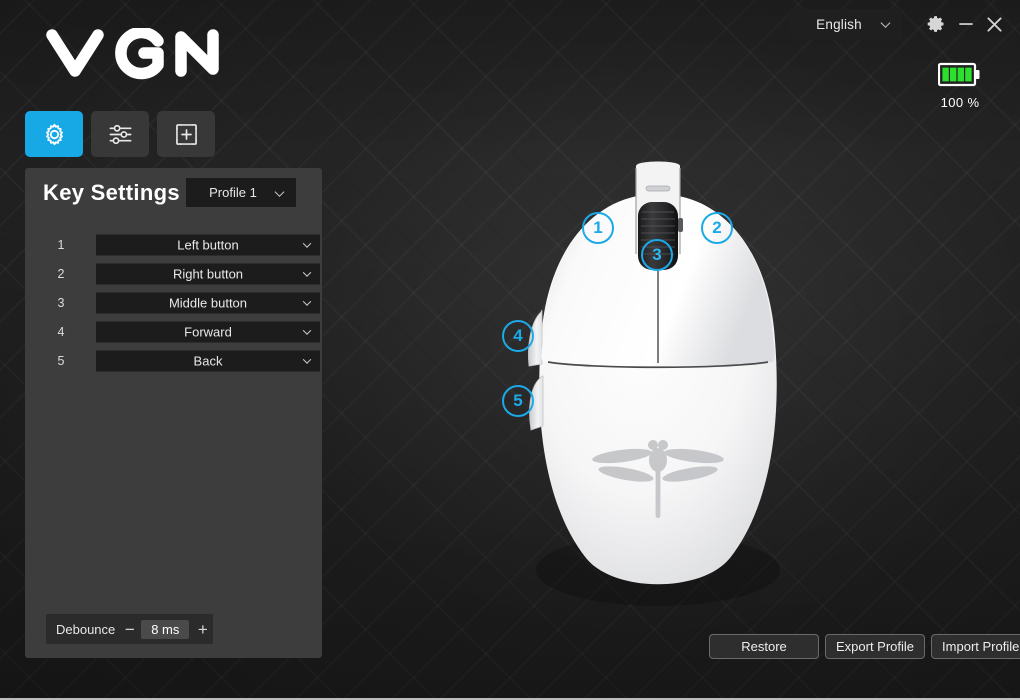  What do you see at coordinates (981, 646) in the screenshot?
I see `import-profile-button-label: Import Profile` at bounding box center [981, 646].